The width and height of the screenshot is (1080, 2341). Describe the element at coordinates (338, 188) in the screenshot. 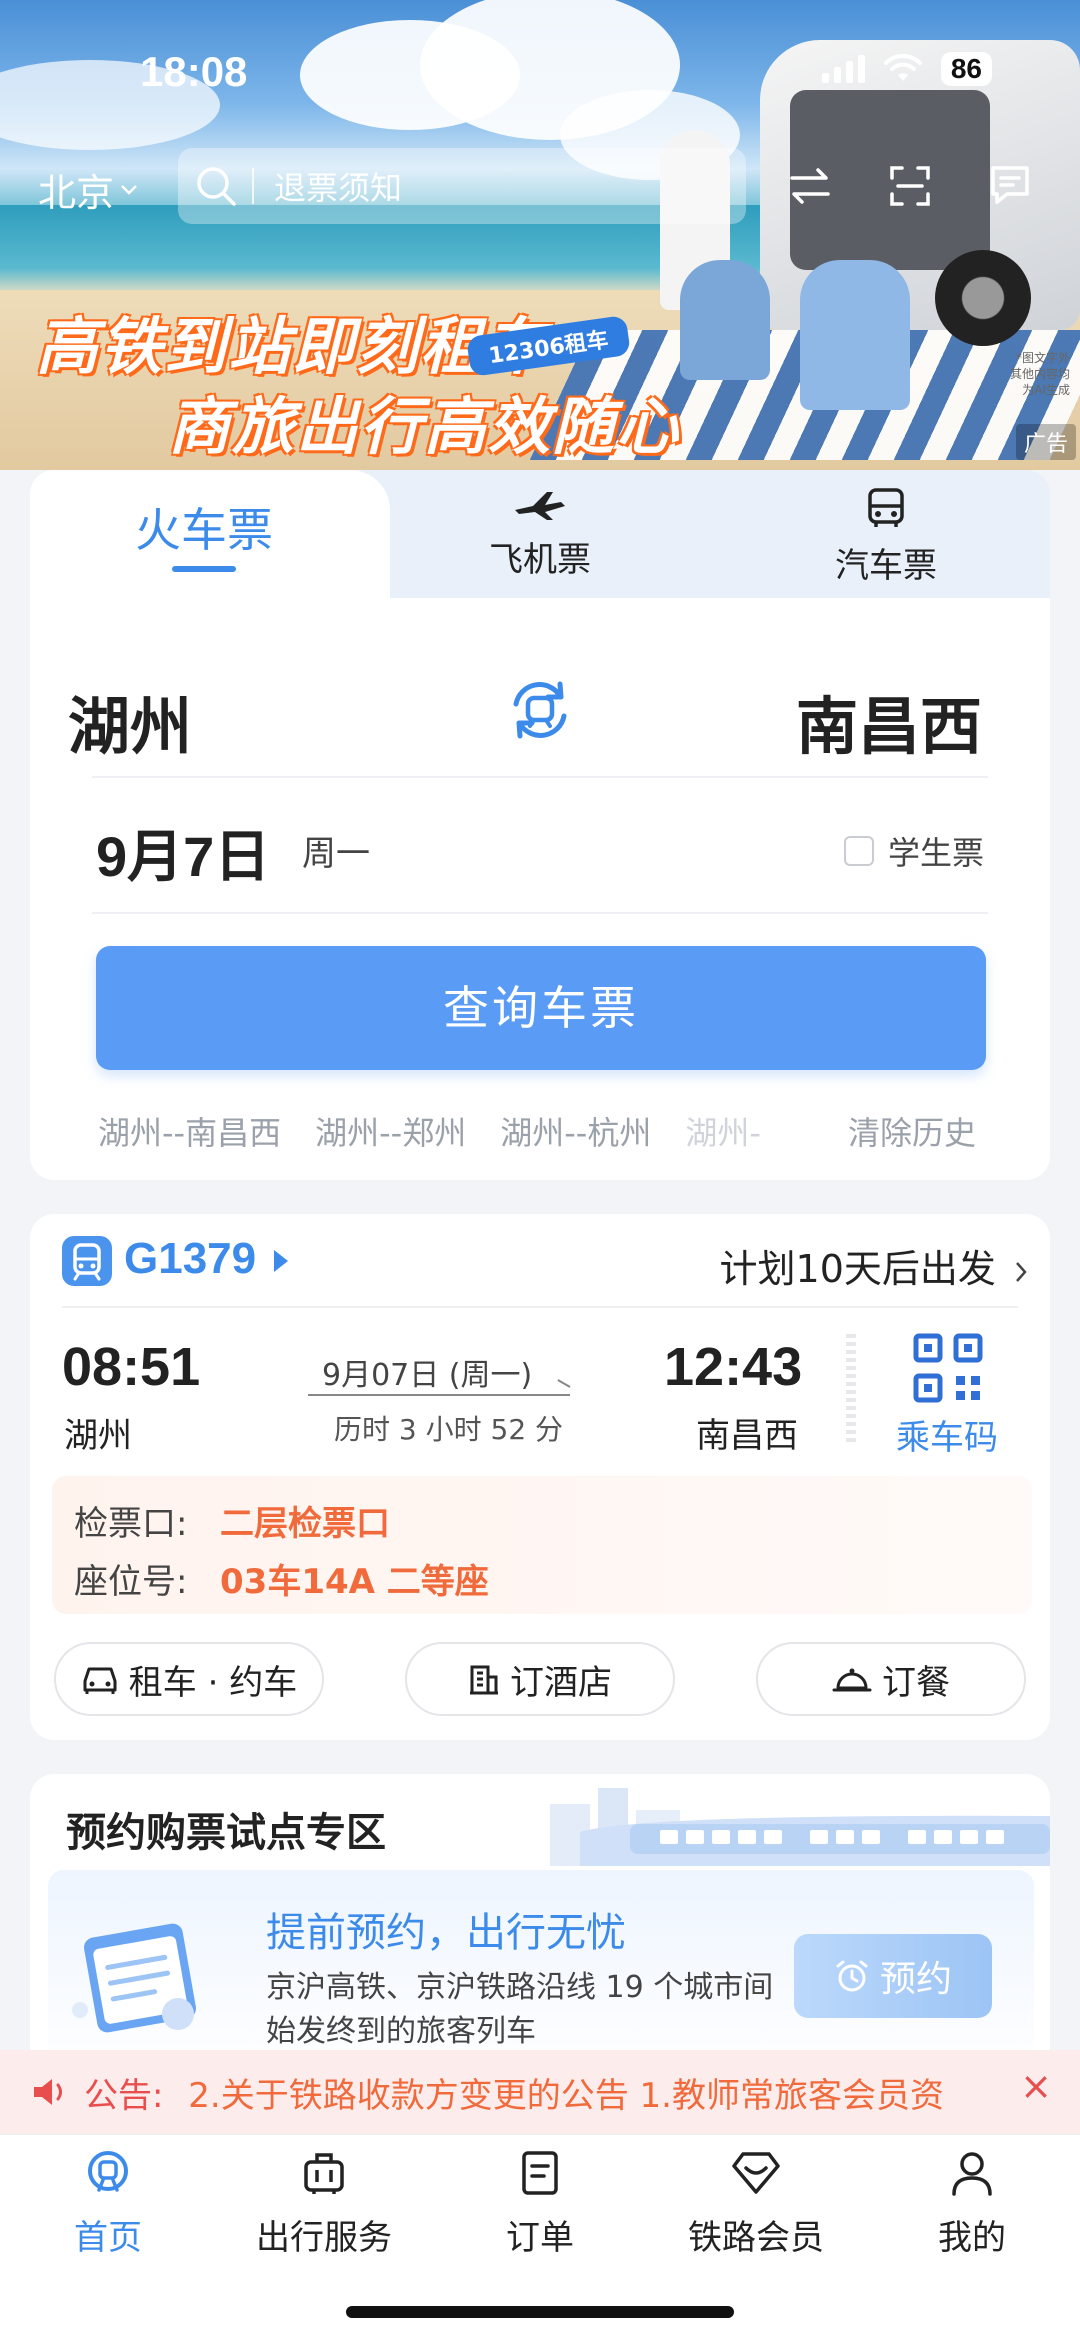

I see `search-placeholder: 退票须知` at that location.